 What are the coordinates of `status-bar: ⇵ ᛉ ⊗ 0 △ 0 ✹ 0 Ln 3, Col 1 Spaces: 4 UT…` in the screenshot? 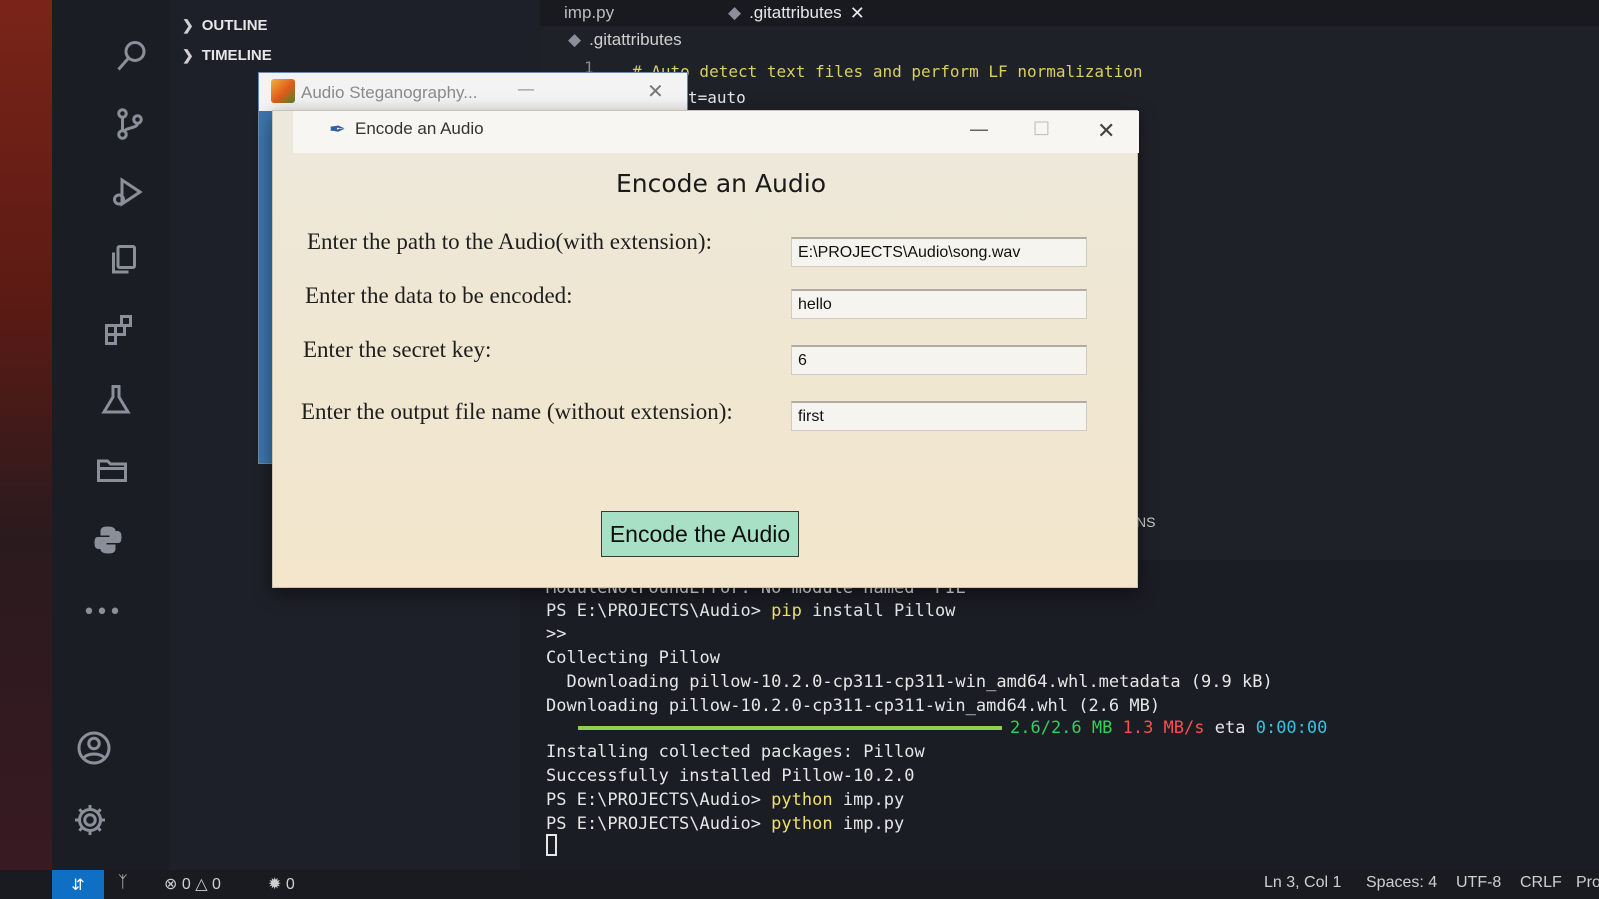 It's located at (799, 884).